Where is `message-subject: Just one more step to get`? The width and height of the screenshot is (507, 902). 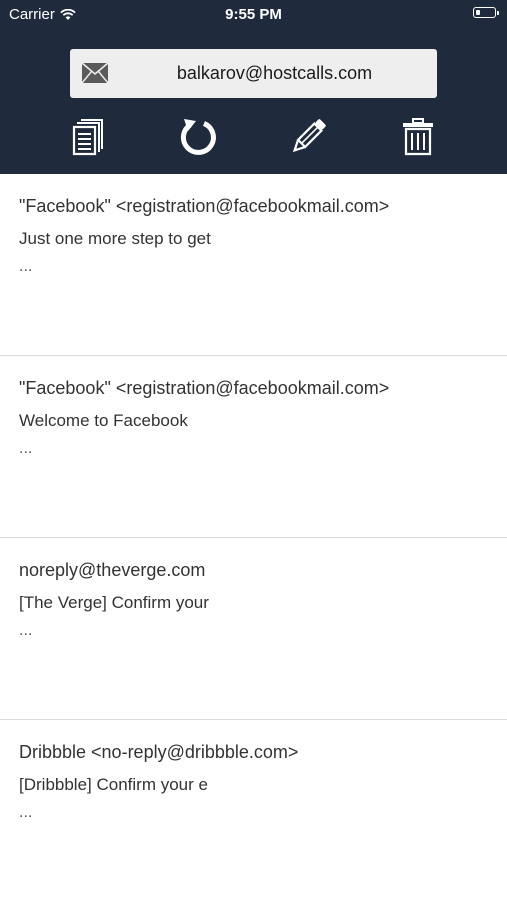
message-subject: Just one more step to get is located at coordinates (115, 238).